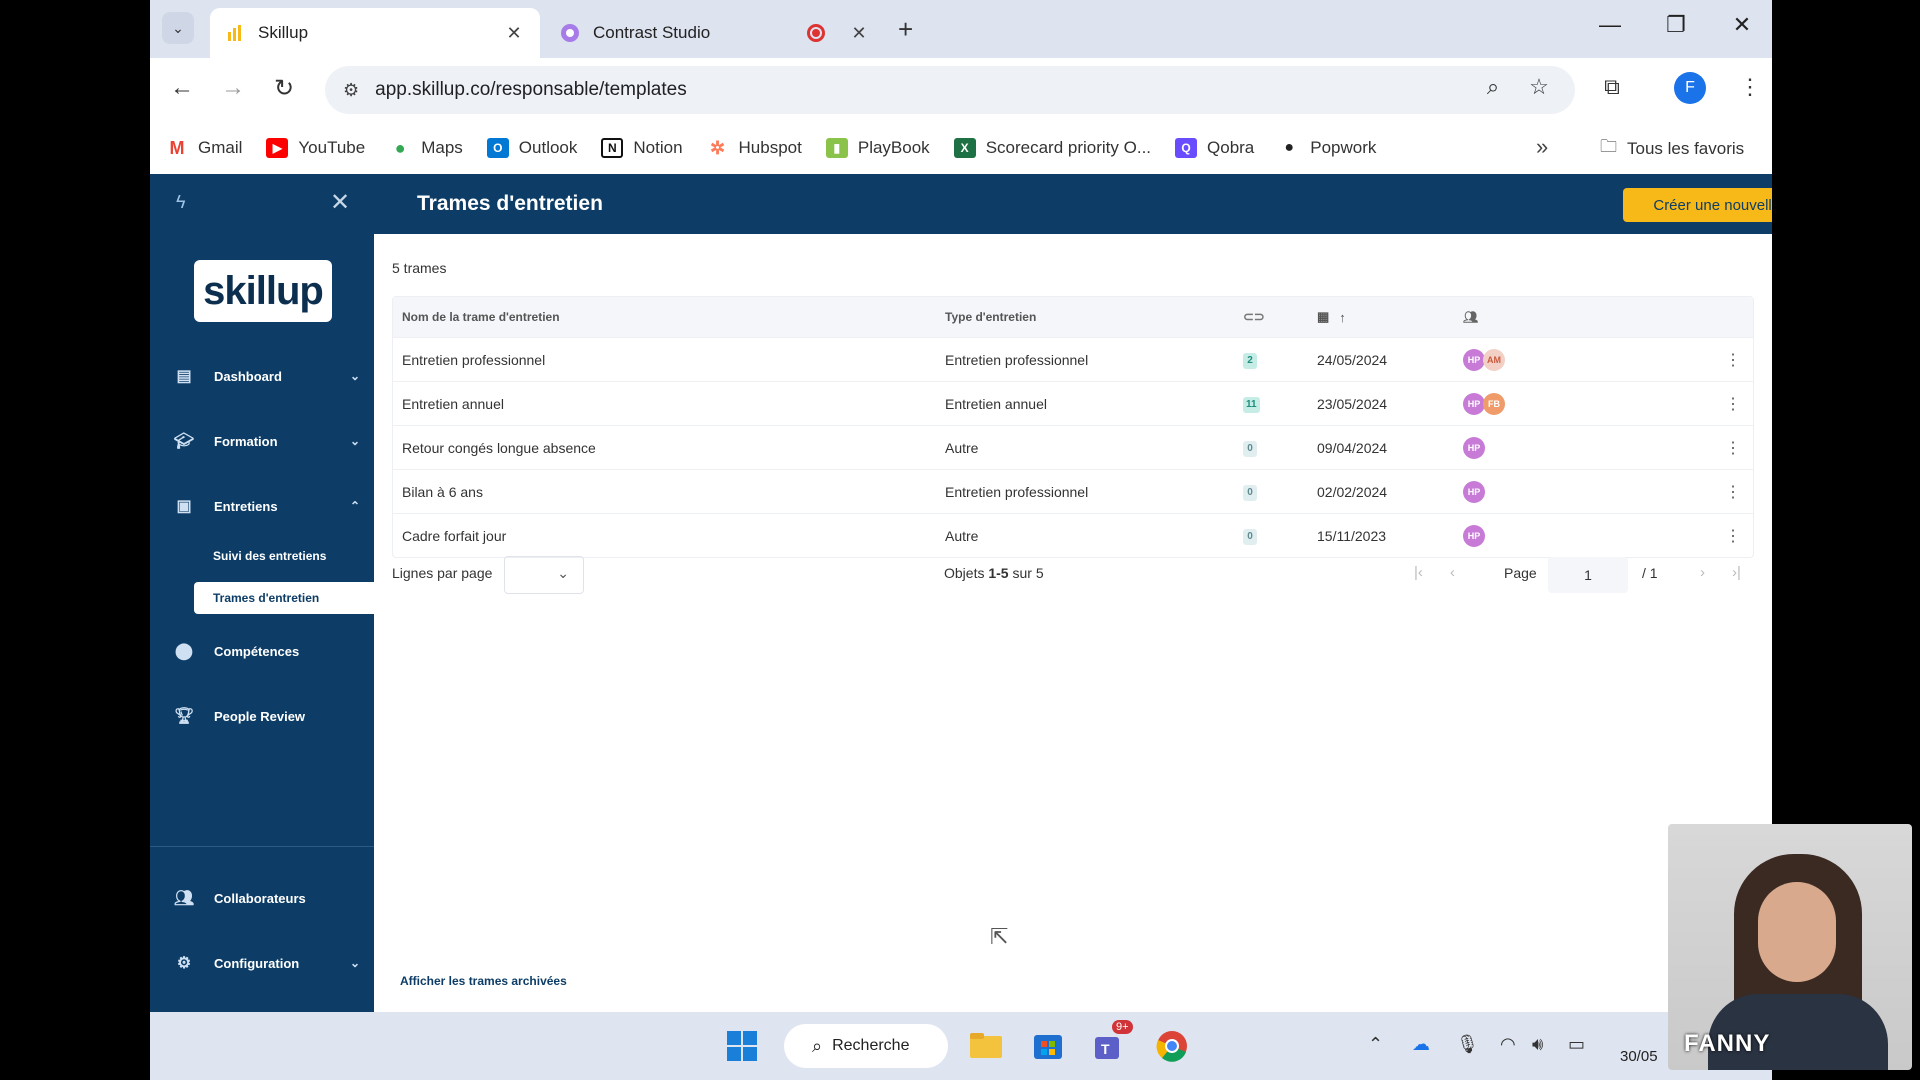 This screenshot has width=1920, height=1080. What do you see at coordinates (1542, 147) in the screenshot?
I see `more-bookmarks-icon: »` at bounding box center [1542, 147].